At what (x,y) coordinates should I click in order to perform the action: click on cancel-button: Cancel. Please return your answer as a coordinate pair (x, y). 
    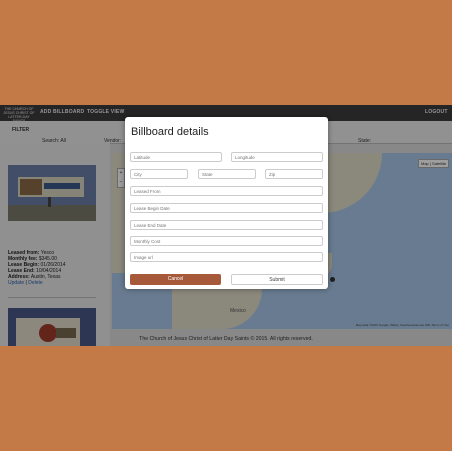
    Looking at the image, I should click on (175, 279).